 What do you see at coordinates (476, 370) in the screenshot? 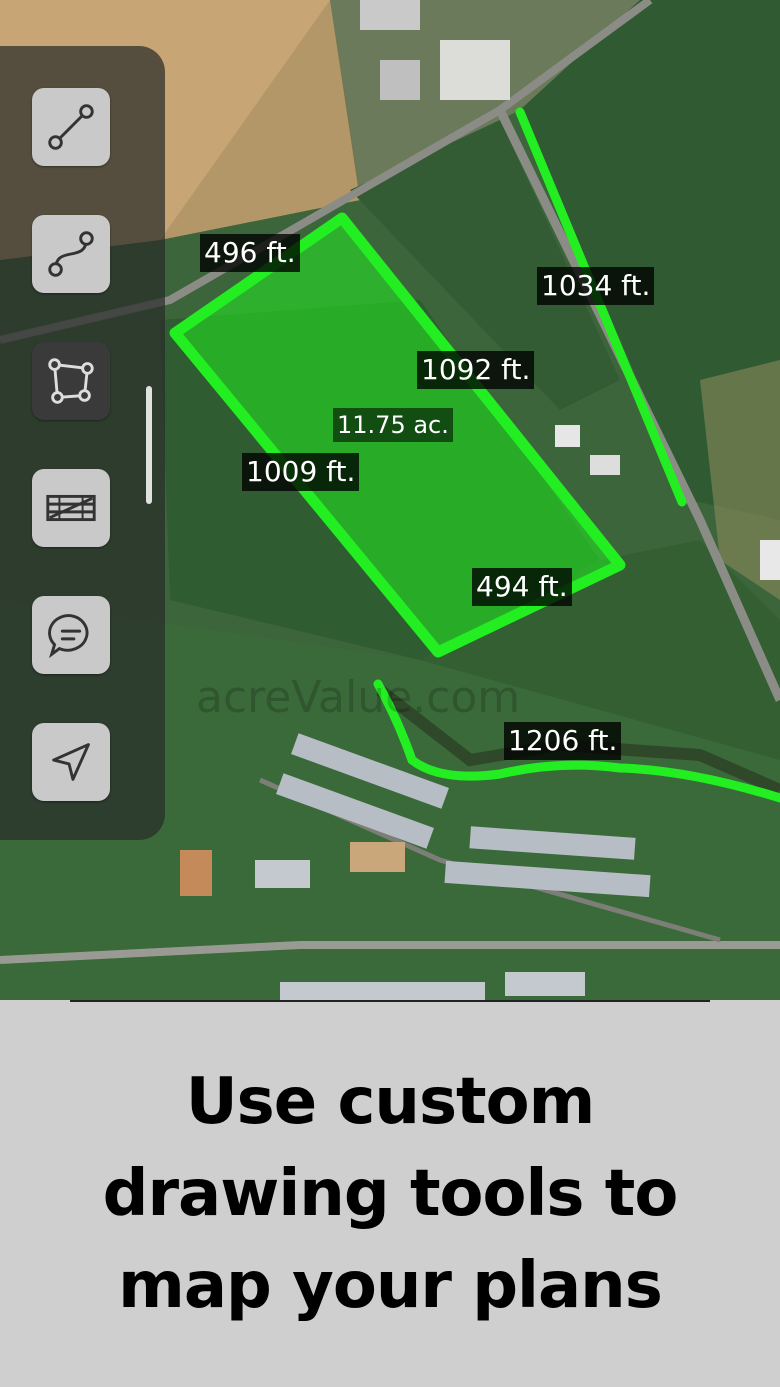
I see `measurement-label: 1092 ft.` at bounding box center [476, 370].